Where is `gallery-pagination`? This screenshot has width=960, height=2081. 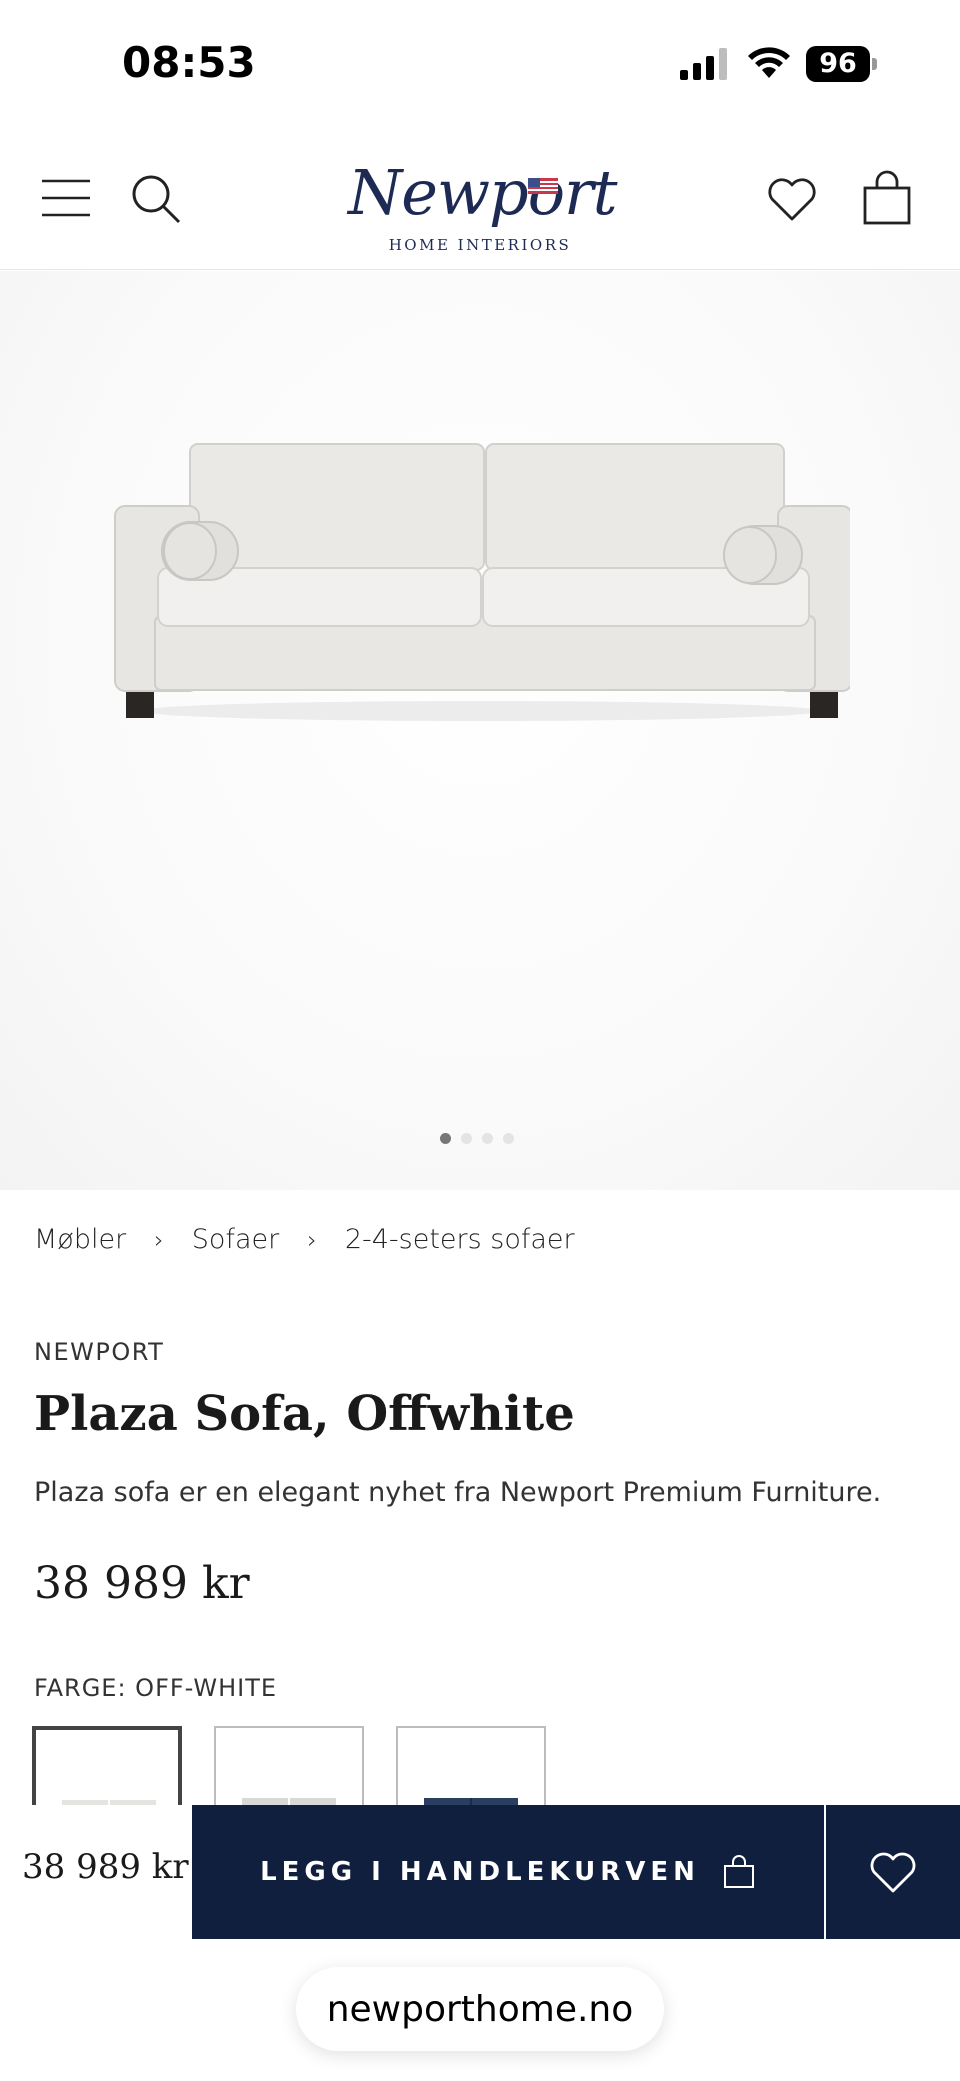 gallery-pagination is located at coordinates (480, 1140).